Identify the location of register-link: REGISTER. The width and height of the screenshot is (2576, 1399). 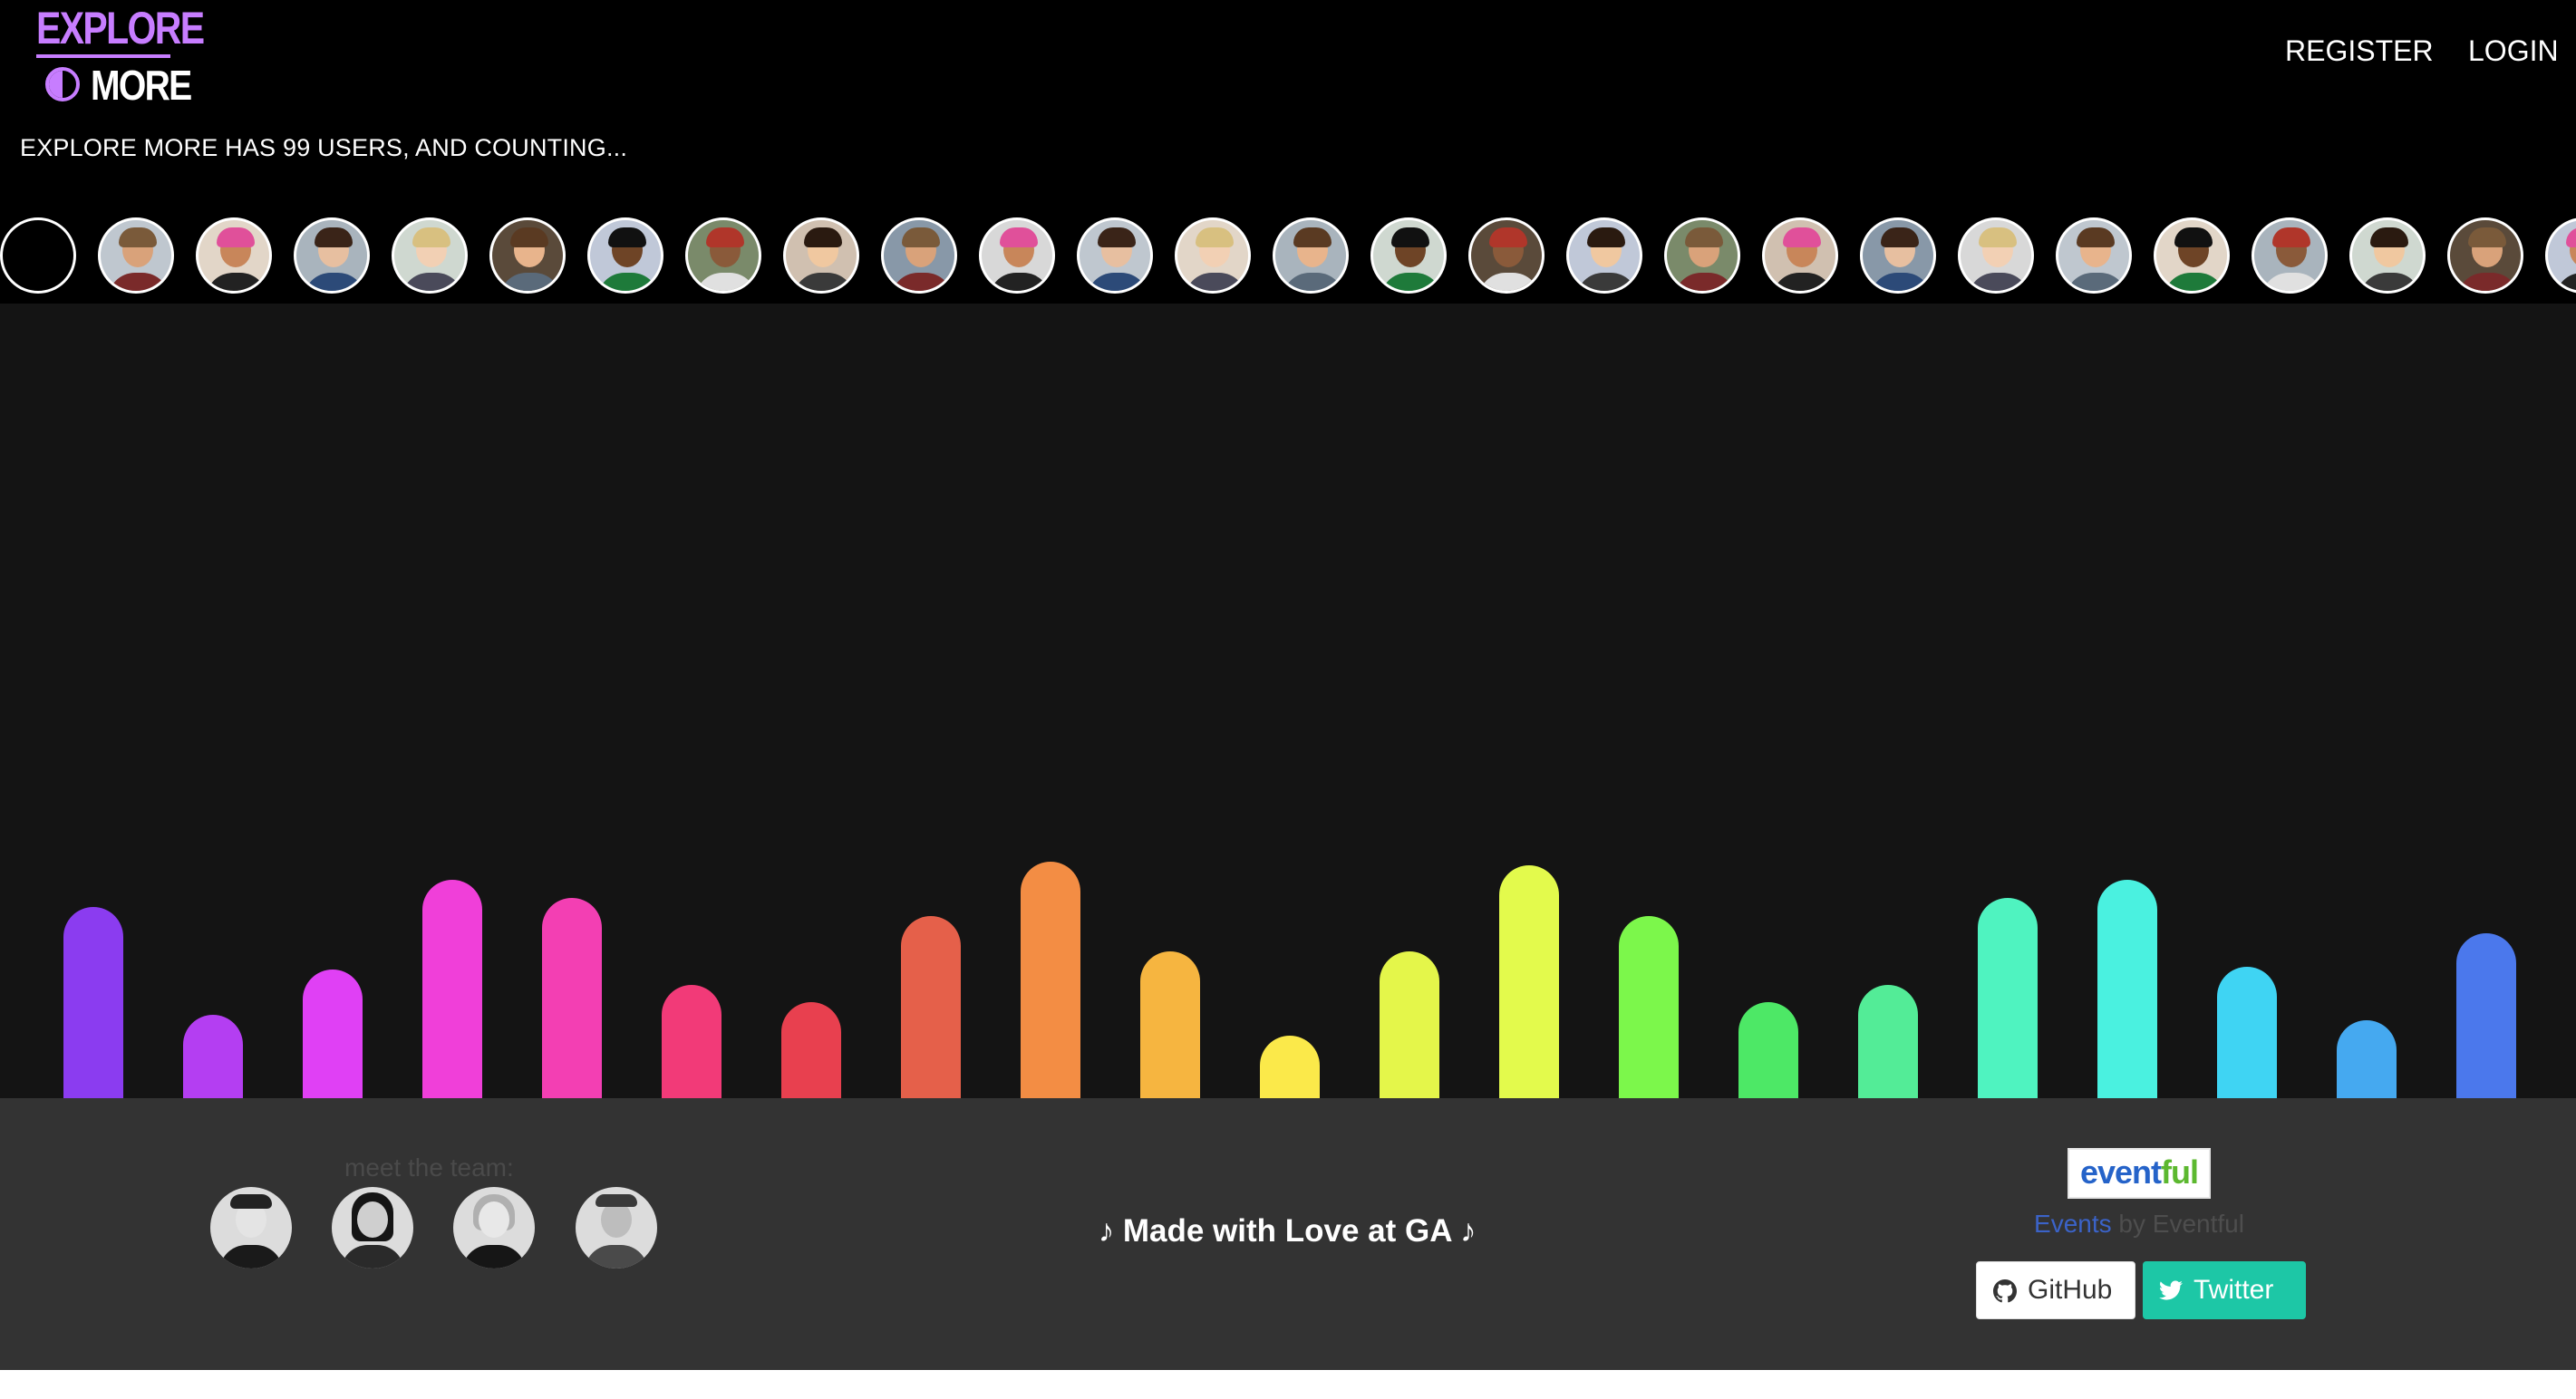
(2359, 51).